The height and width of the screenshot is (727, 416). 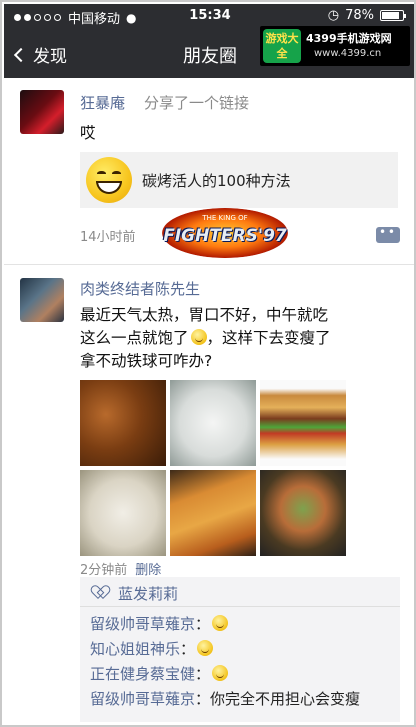 What do you see at coordinates (142, 674) in the screenshot?
I see `commenter-name: 正在健身蔡宝健` at bounding box center [142, 674].